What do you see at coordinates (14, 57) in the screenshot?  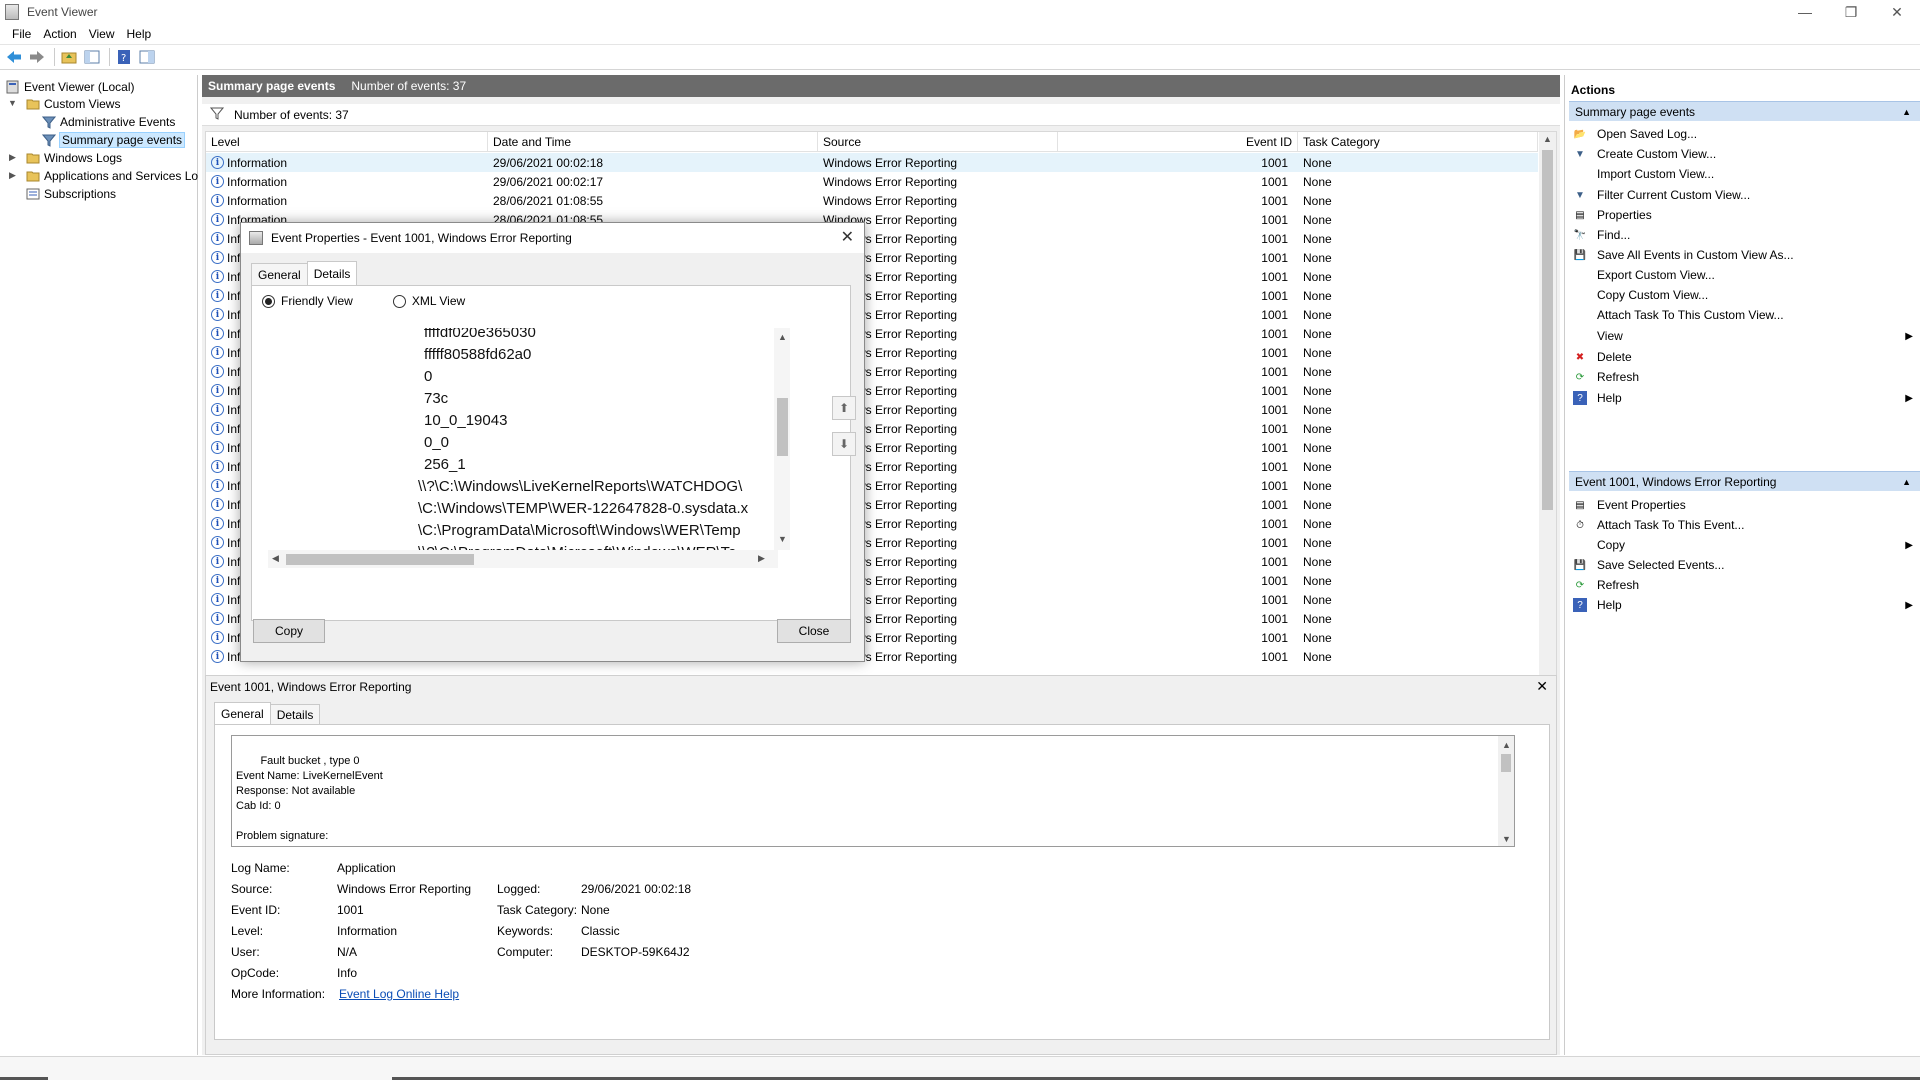 I see `back-arrow-icon` at bounding box center [14, 57].